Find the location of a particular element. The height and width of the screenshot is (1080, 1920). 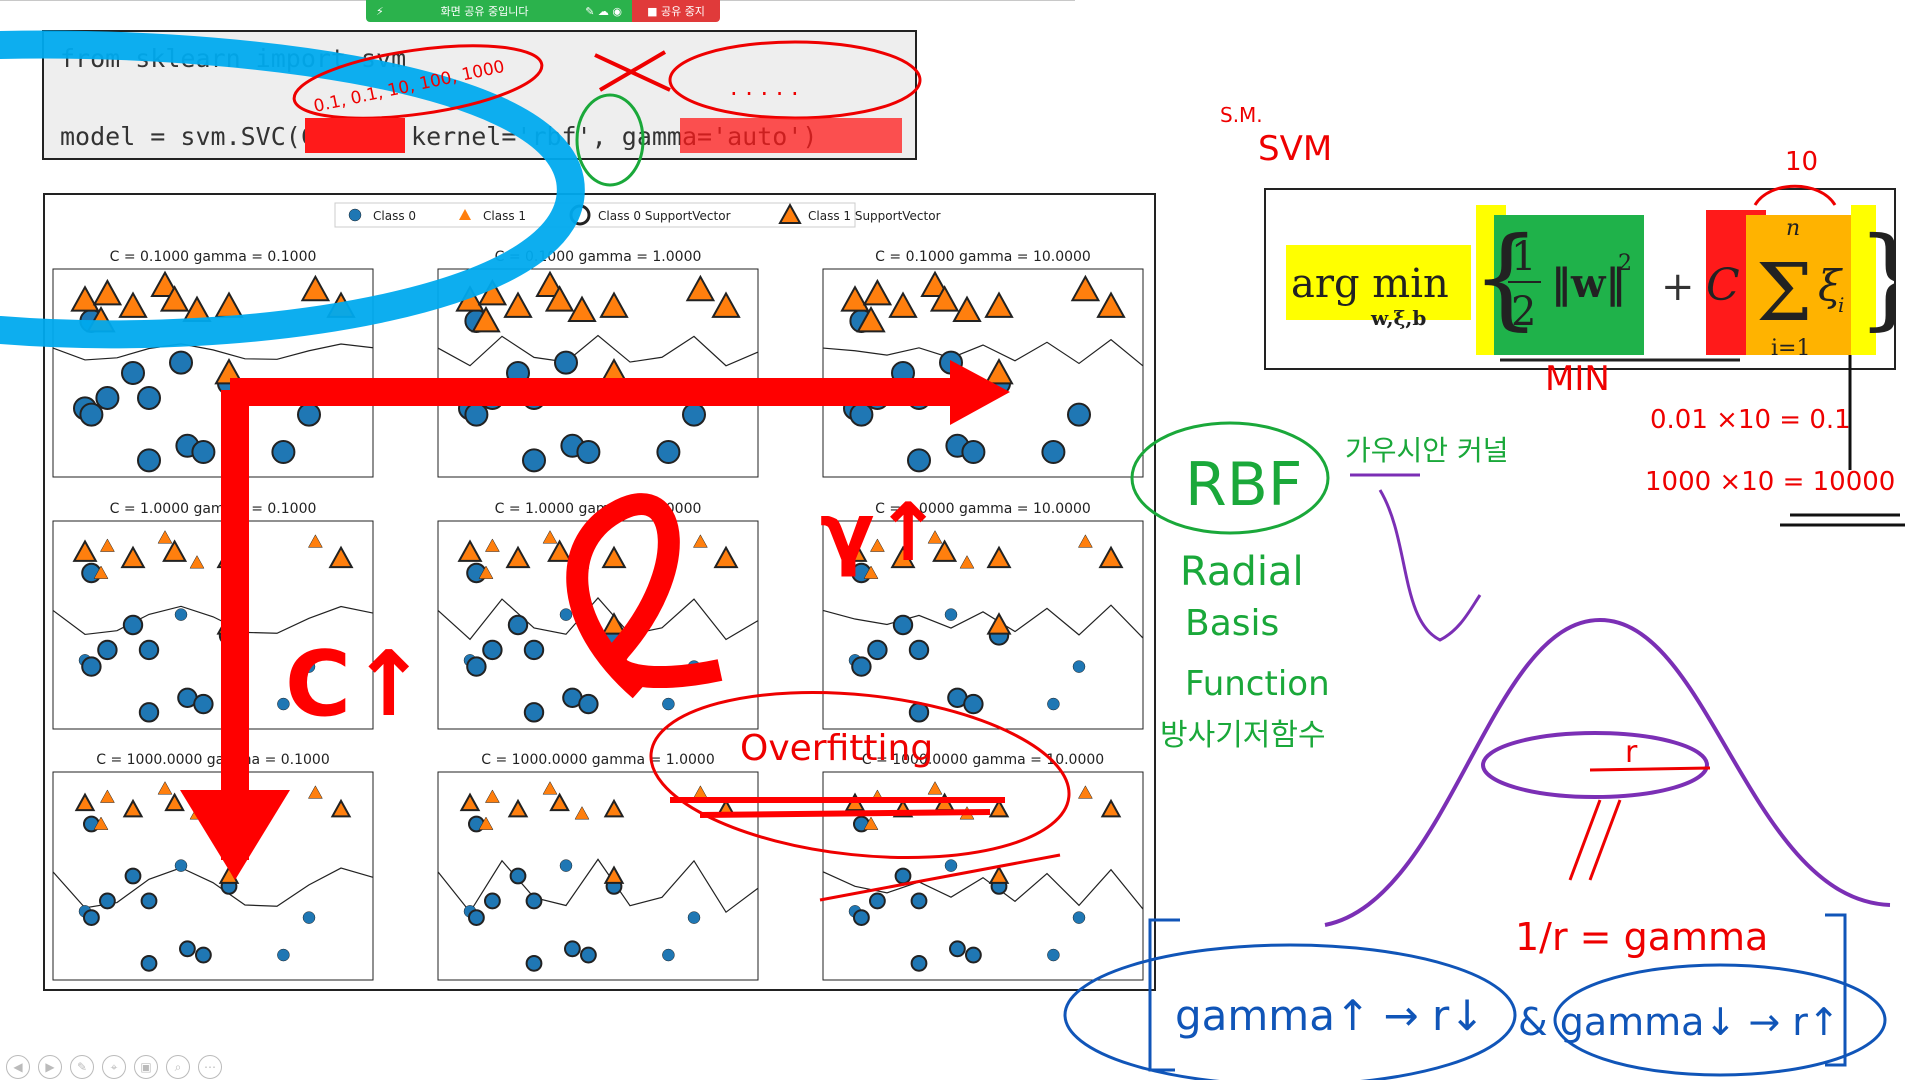

screen-icon: ▣ is located at coordinates (146, 1067).